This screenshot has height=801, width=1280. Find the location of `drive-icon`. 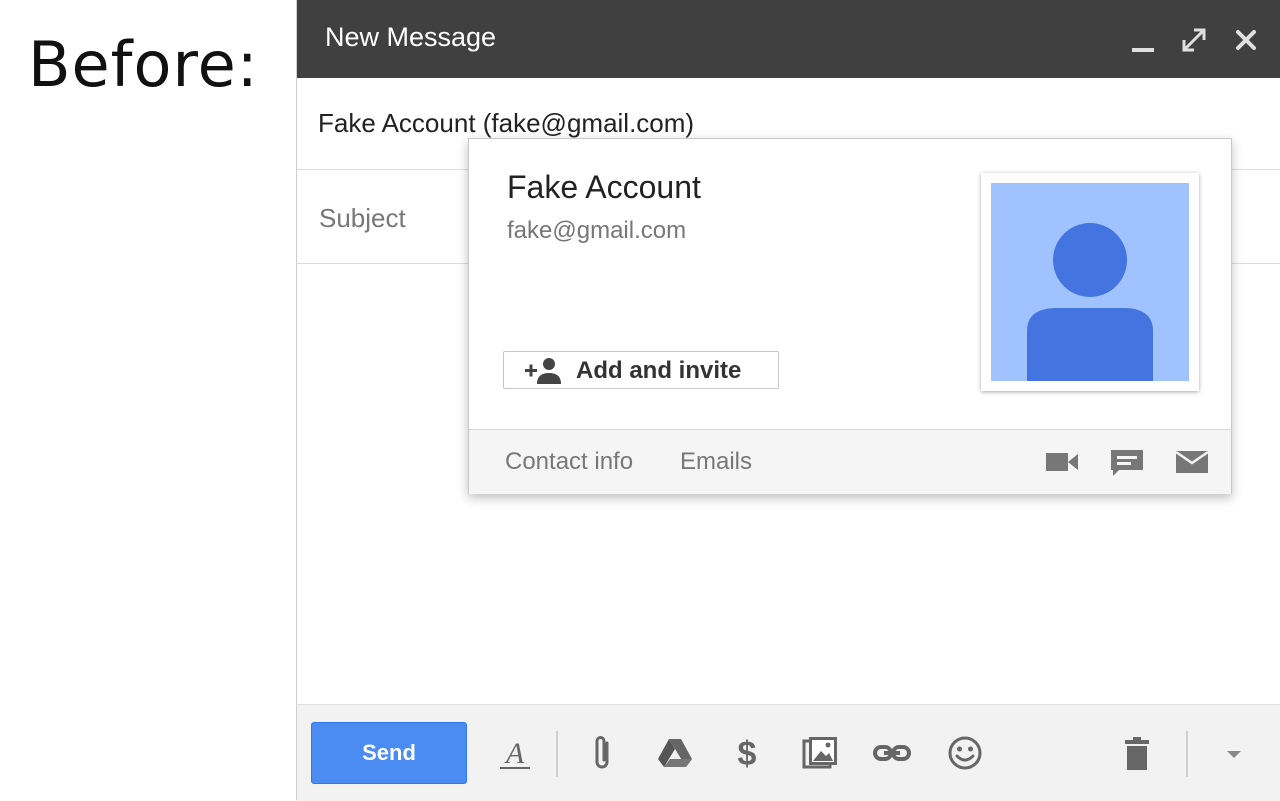

drive-icon is located at coordinates (675, 753).